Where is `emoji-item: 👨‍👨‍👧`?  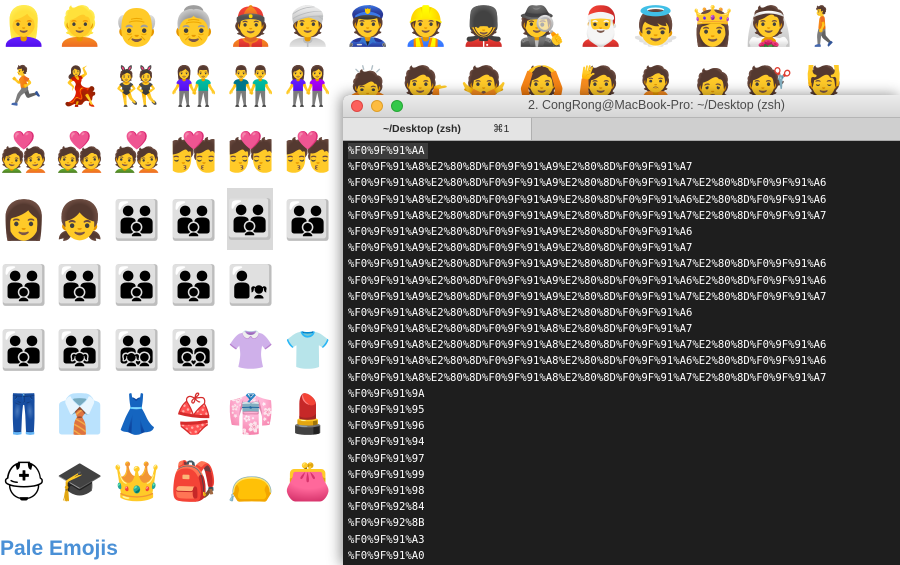 emoji-item: 👨‍👨‍👧 is located at coordinates (80, 350).